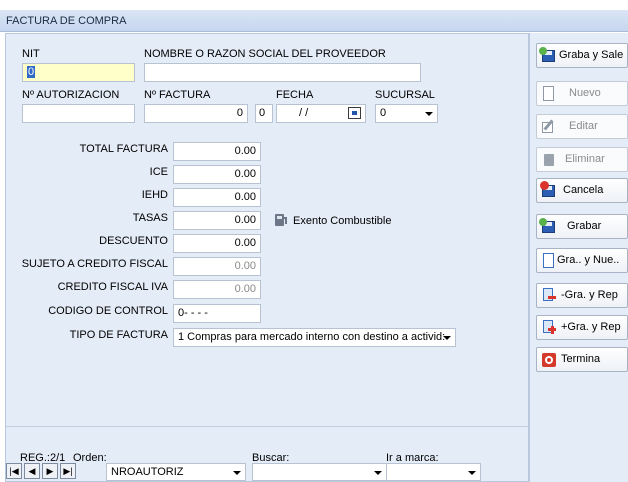 This screenshot has width=628, height=482. What do you see at coordinates (150, 218) in the screenshot?
I see `tasas-label: TASAS` at bounding box center [150, 218].